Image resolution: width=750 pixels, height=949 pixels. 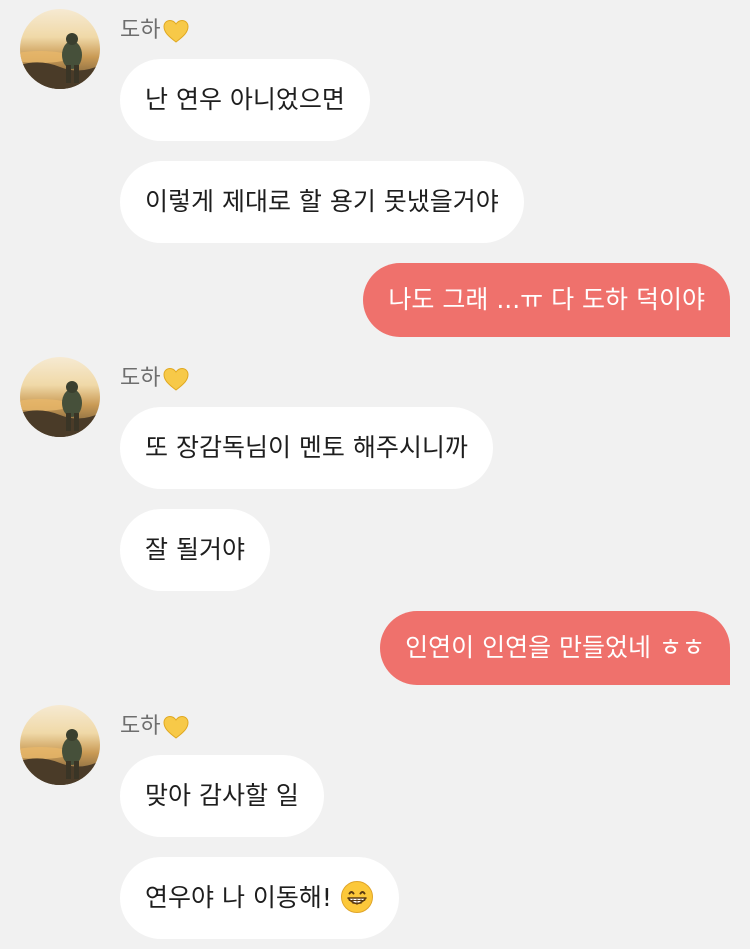 I want to click on message-text: 또 장감독님이 멘토 해주시니까, so click(x=306, y=447).